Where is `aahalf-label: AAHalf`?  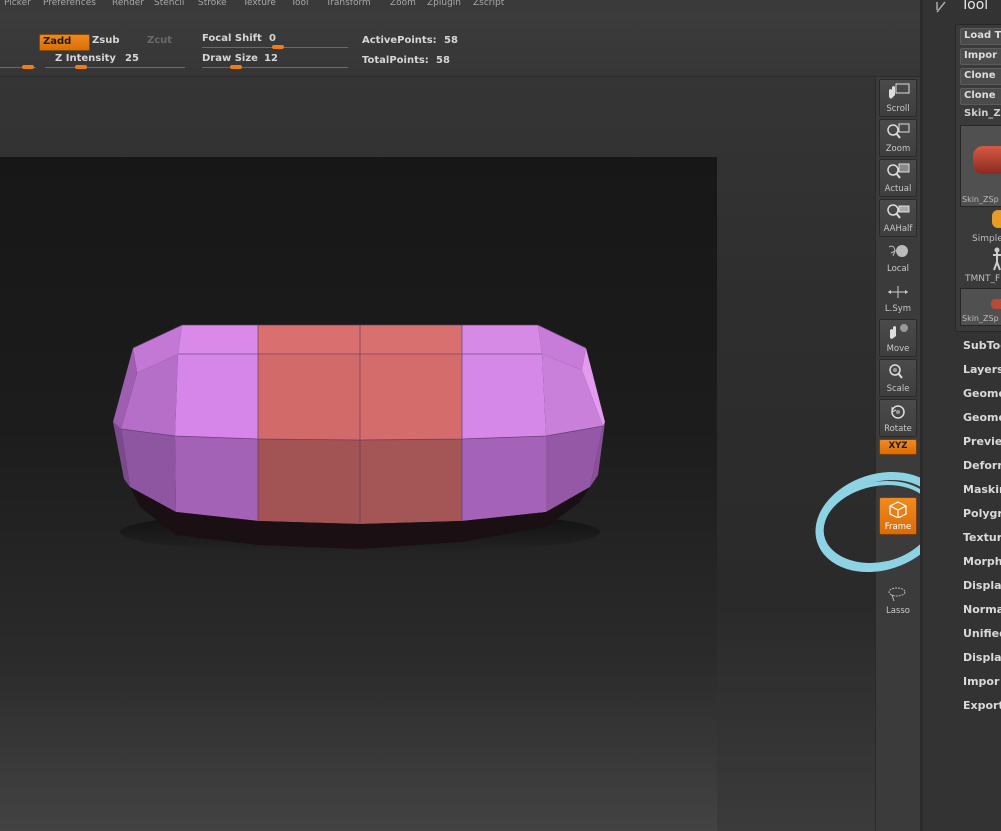
aahalf-label: AAHalf is located at coordinates (898, 229).